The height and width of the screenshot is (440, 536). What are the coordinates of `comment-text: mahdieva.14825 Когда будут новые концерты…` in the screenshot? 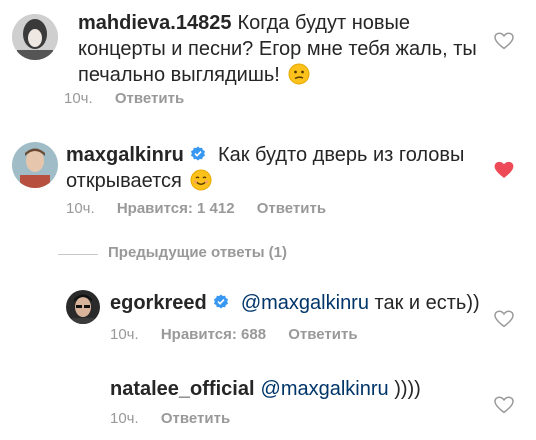 It's located at (278, 49).